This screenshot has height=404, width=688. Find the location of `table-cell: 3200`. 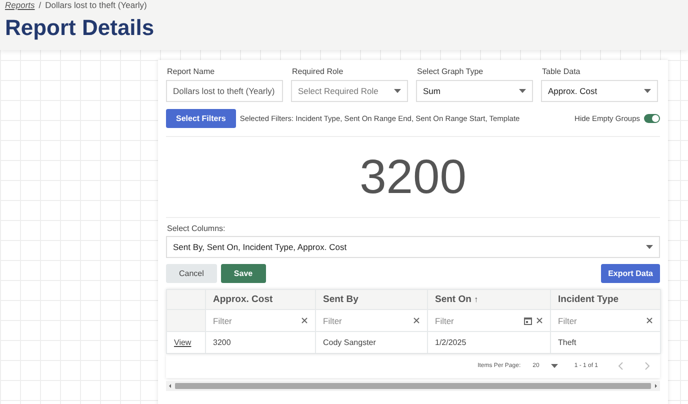

table-cell: 3200 is located at coordinates (222, 342).